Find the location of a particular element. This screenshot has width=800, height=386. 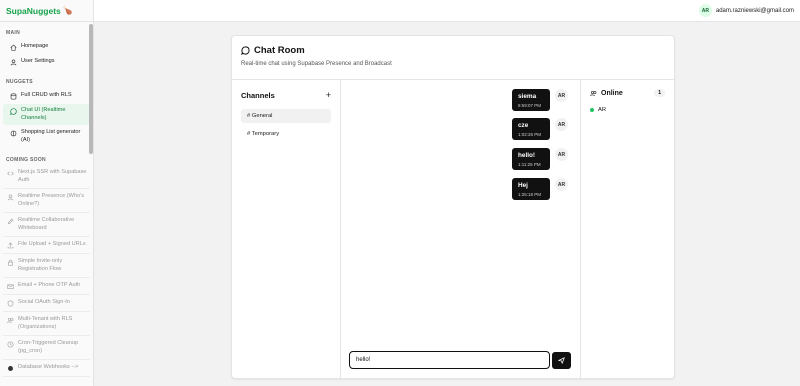

home-icon is located at coordinates (13, 47).